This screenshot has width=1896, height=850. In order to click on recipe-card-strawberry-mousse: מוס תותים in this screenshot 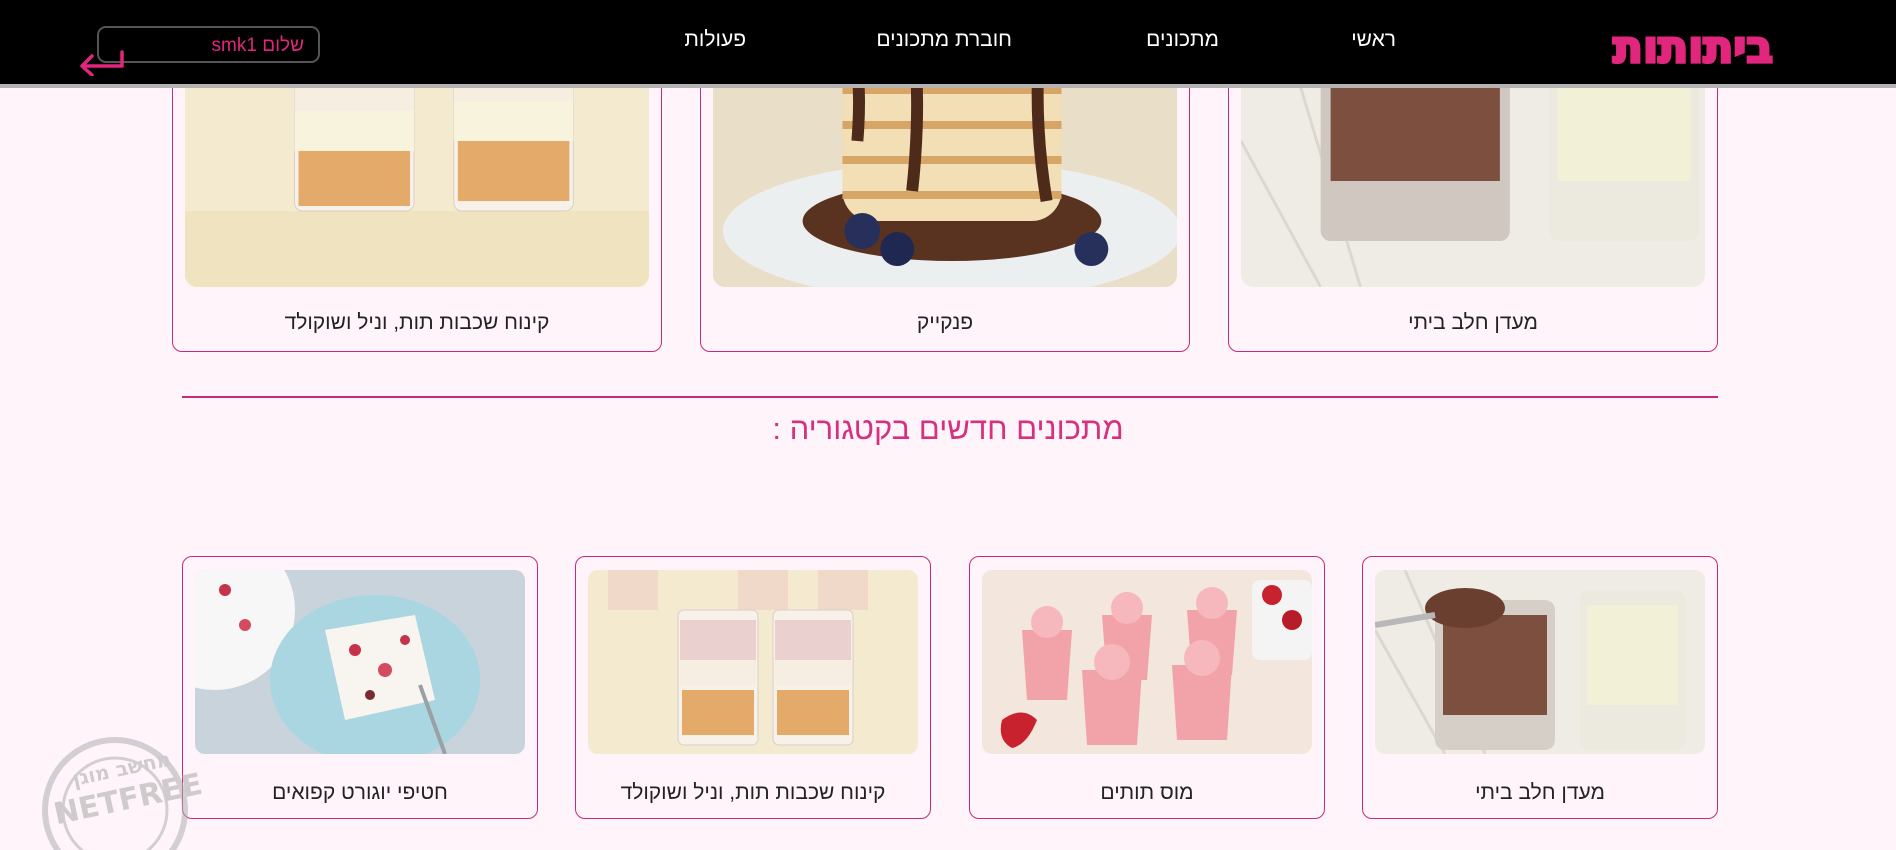, I will do `click(1147, 687)`.